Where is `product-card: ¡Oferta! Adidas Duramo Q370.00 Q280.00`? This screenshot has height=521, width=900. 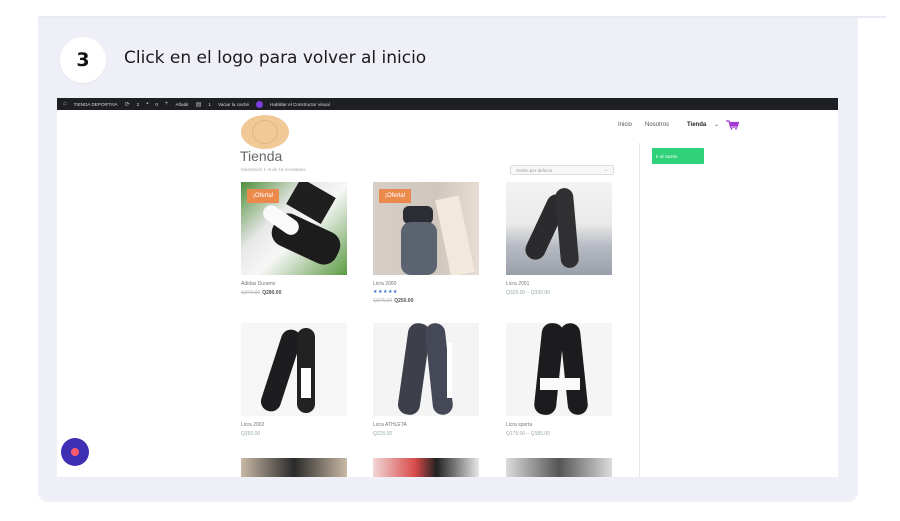
product-card: ¡Oferta! Adidas Duramo Q370.00 Q280.00 is located at coordinates (294, 239).